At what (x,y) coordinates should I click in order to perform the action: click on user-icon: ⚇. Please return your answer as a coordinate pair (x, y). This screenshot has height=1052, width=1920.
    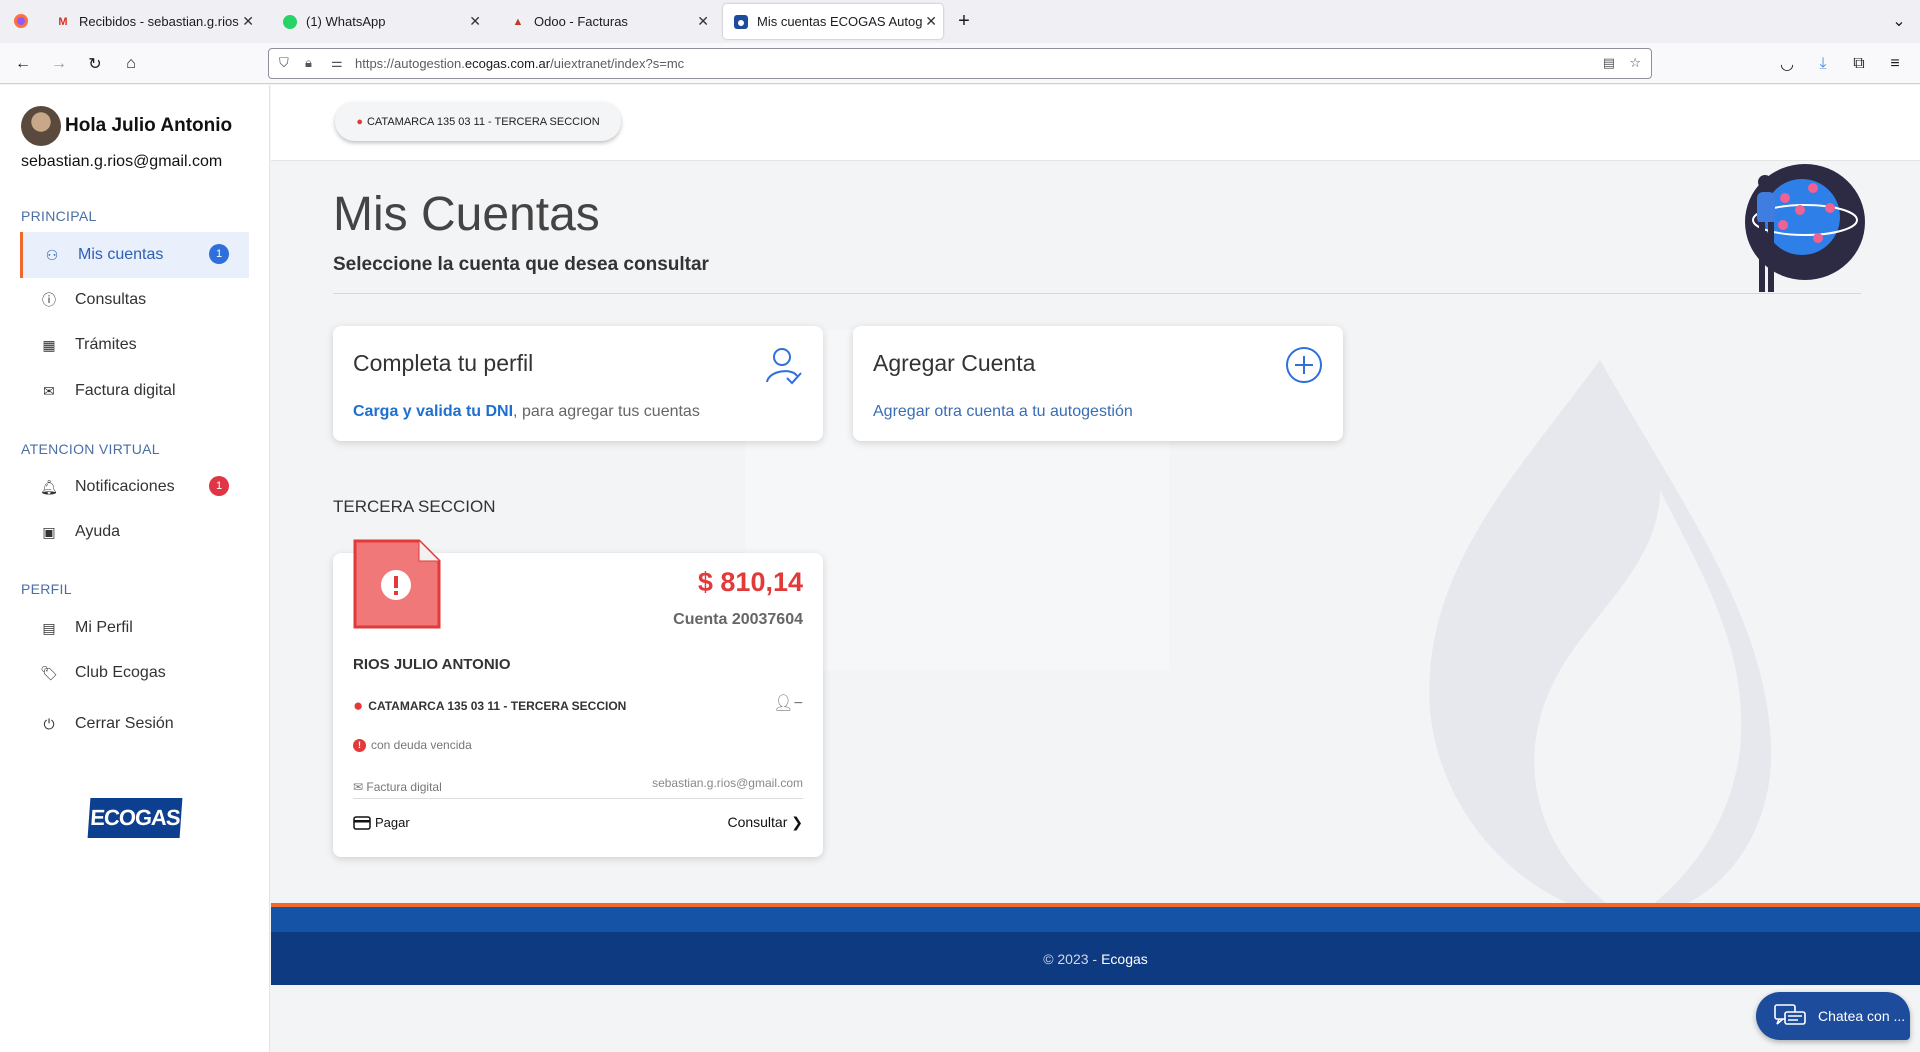
    Looking at the image, I should click on (52, 254).